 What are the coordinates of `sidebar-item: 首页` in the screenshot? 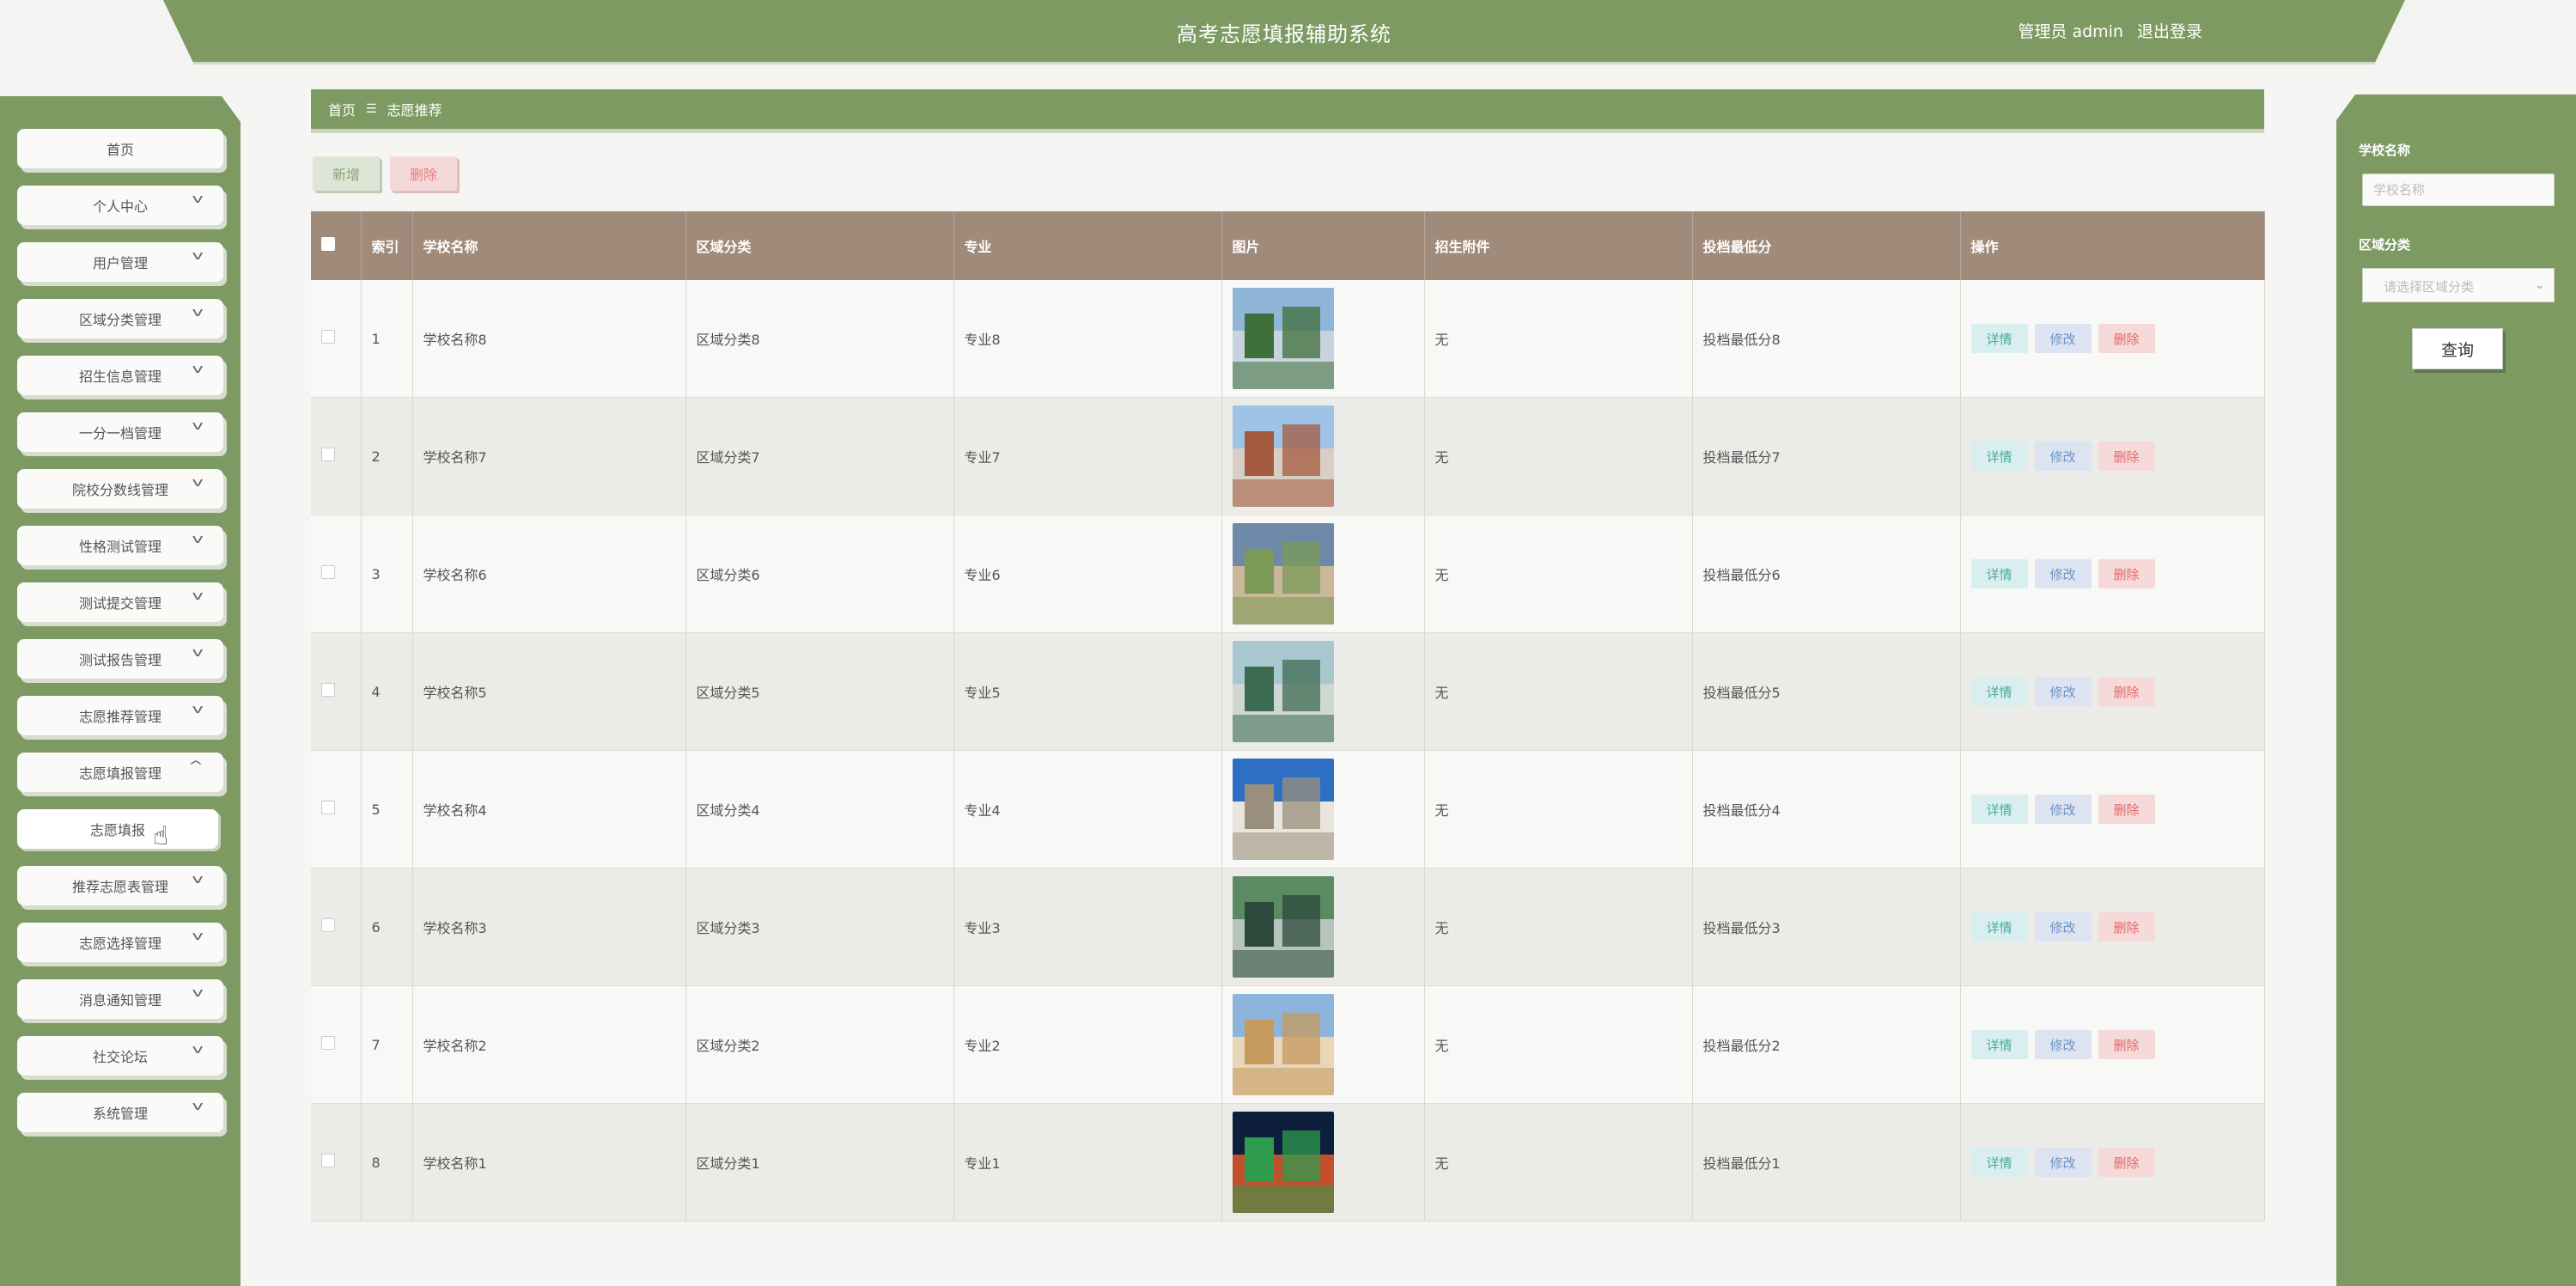 It's located at (120, 148).